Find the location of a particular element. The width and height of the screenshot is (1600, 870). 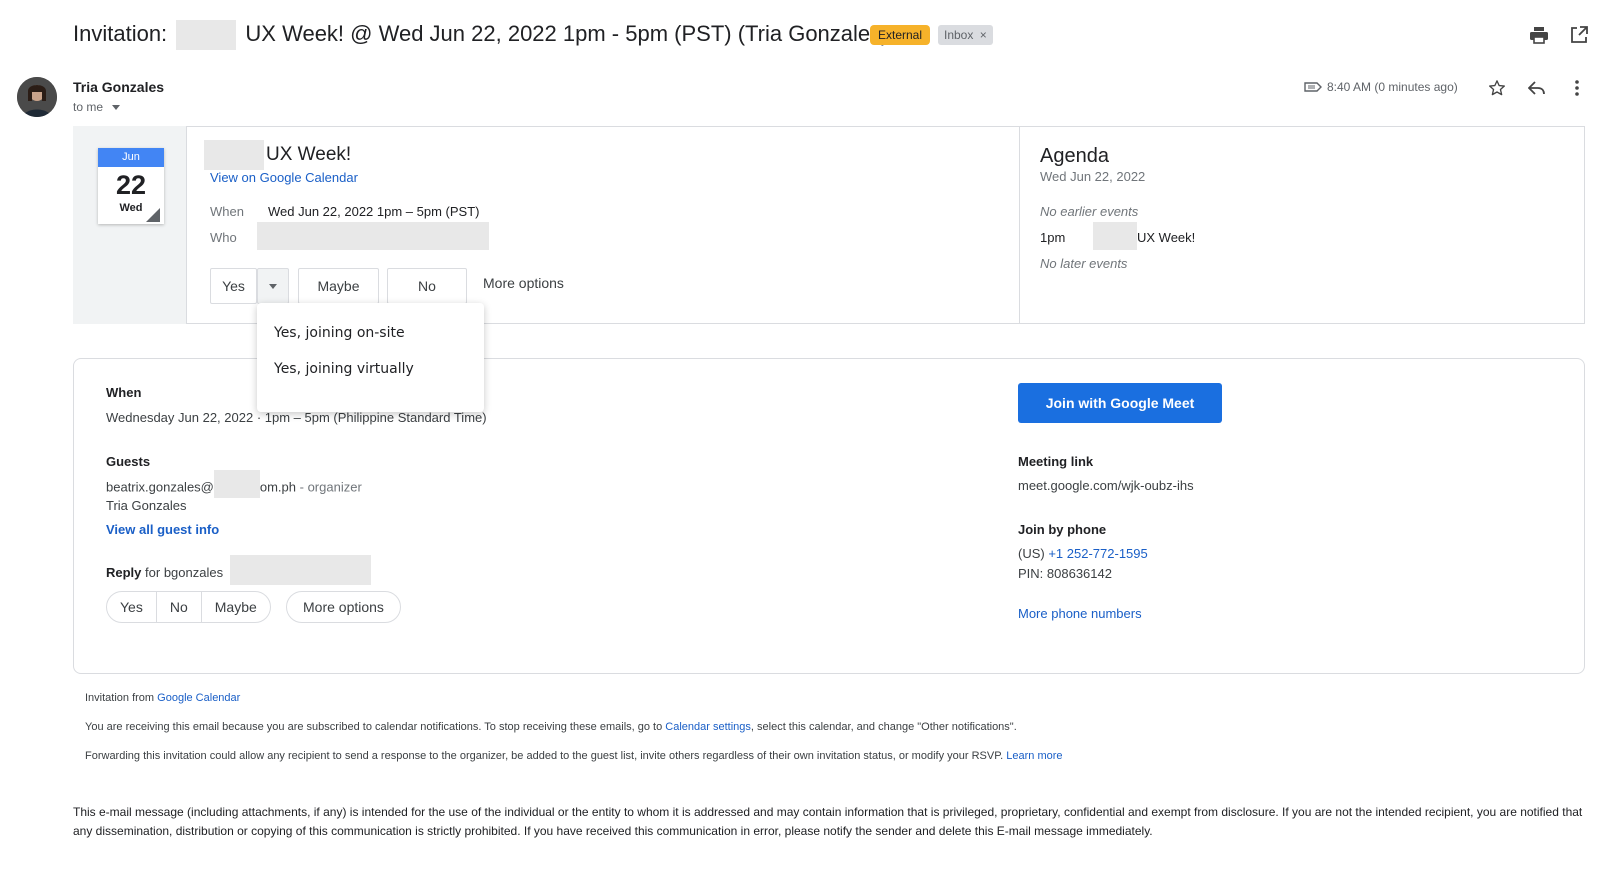

no-earlier-events: No earlier events is located at coordinates (1089, 211).